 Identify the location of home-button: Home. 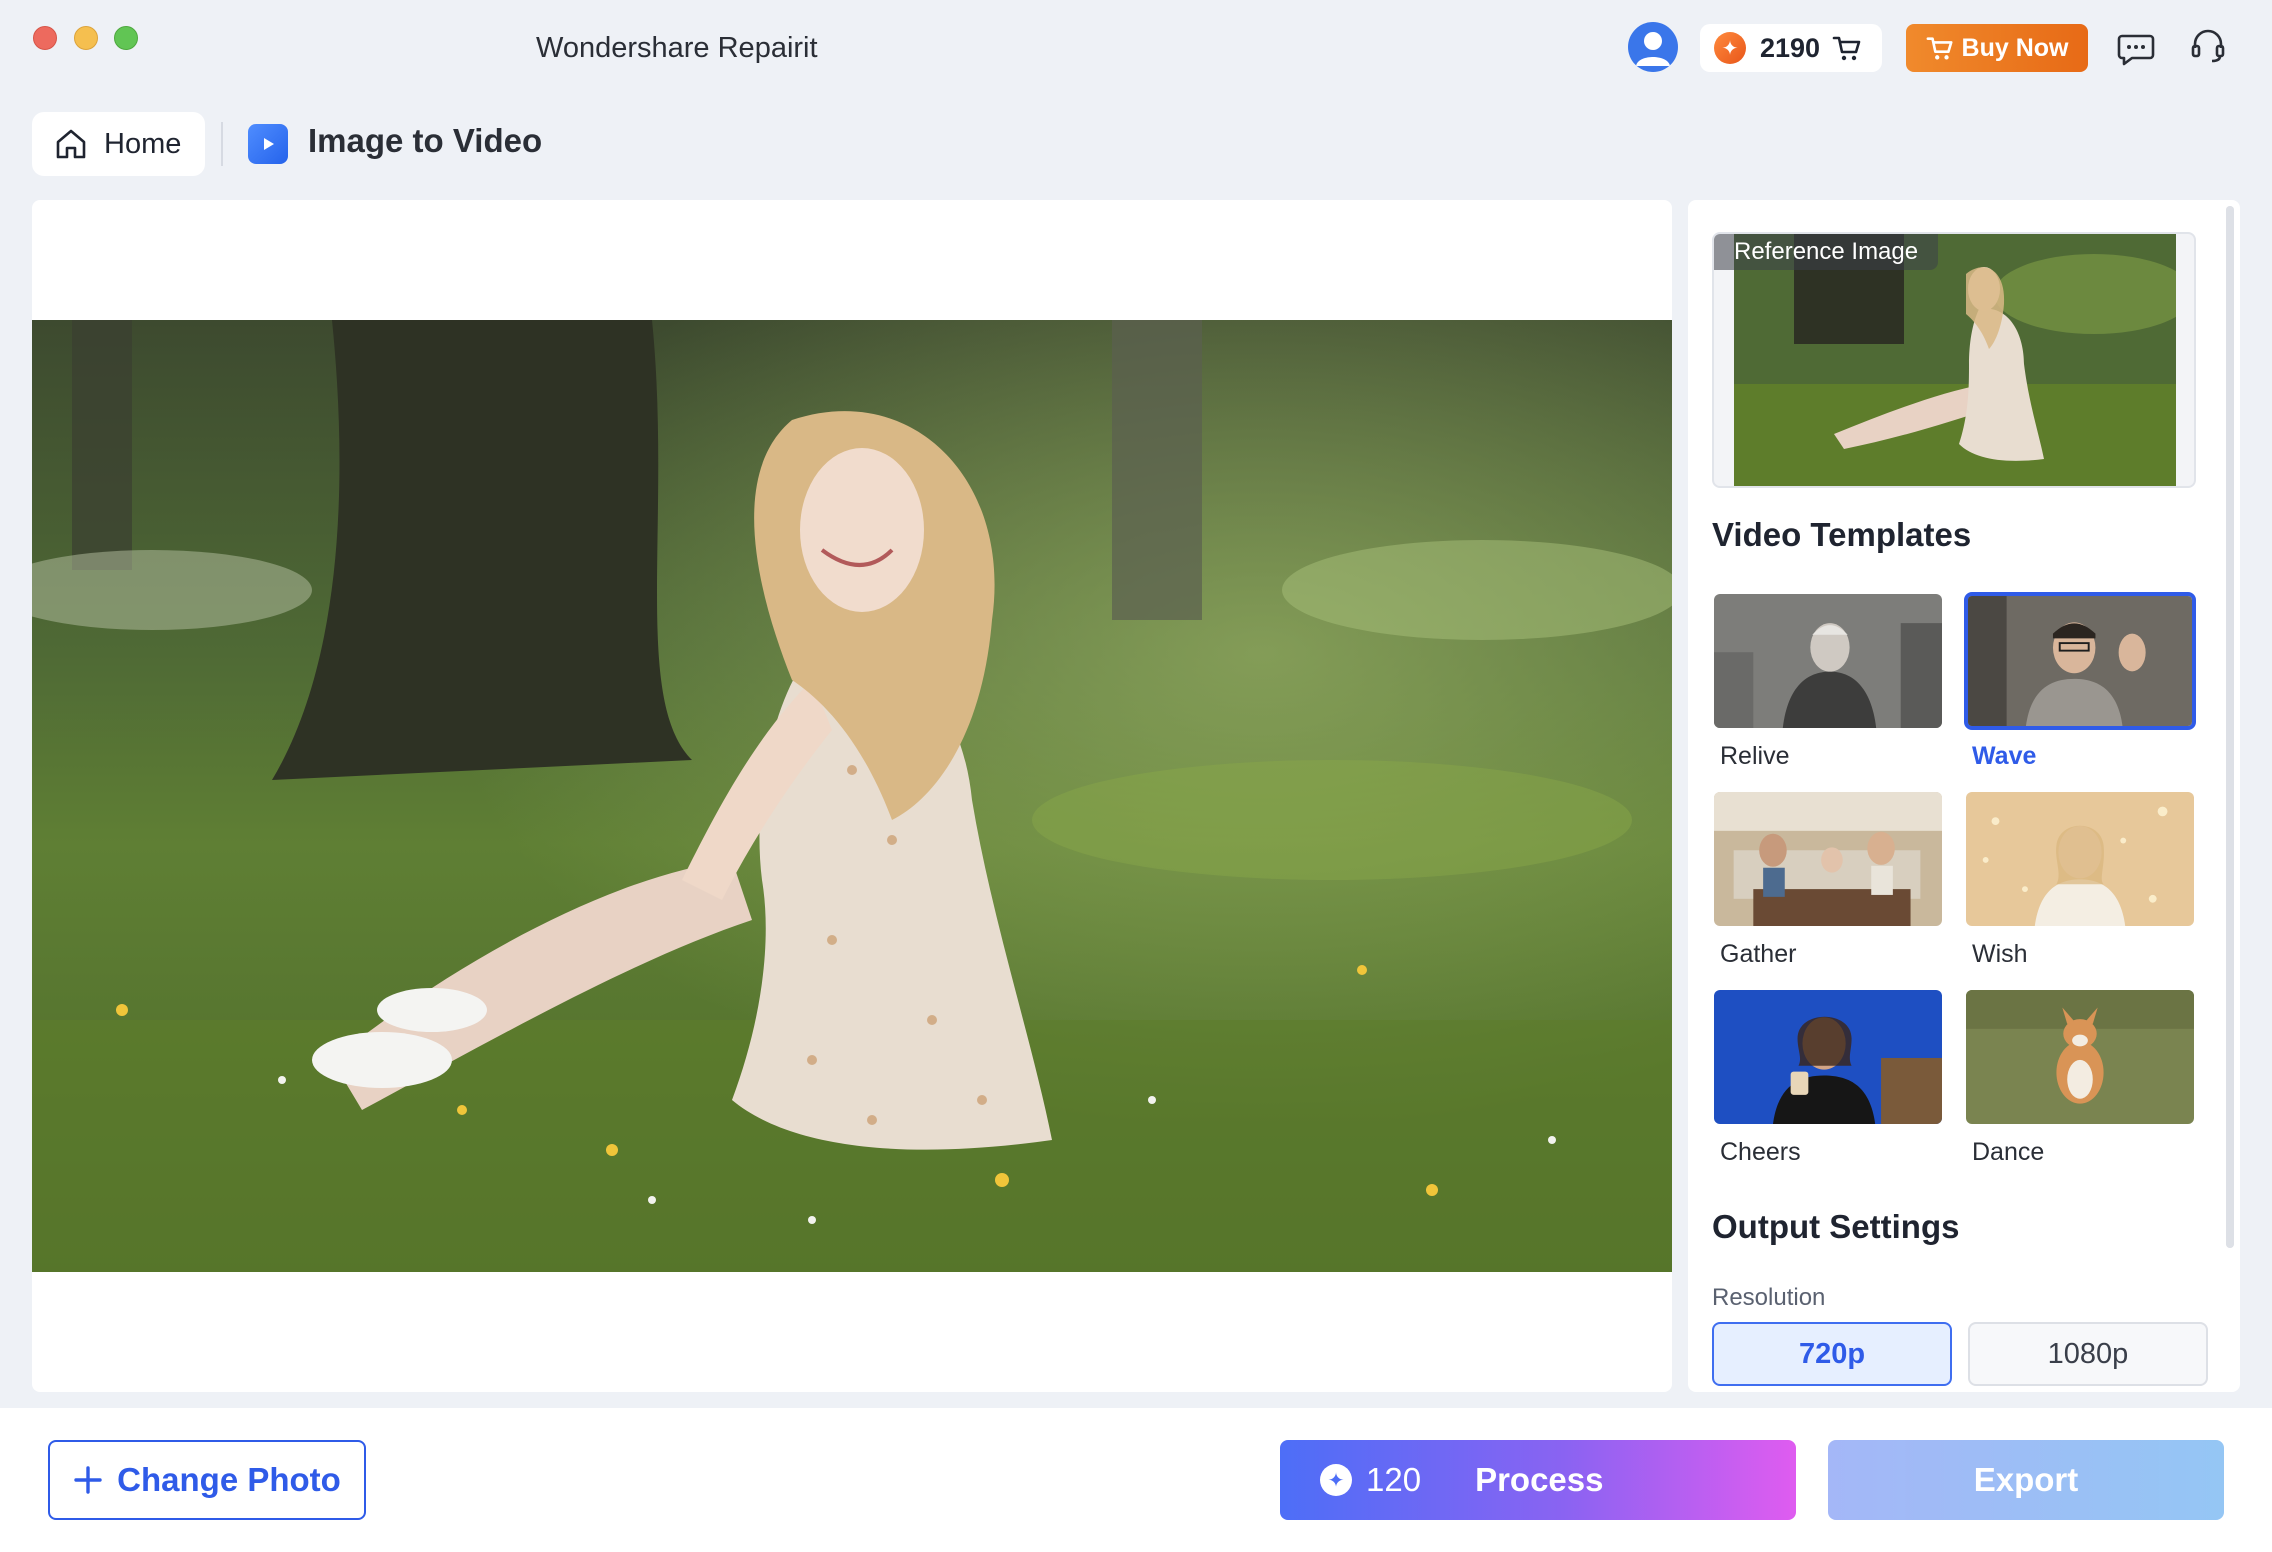
(118, 144).